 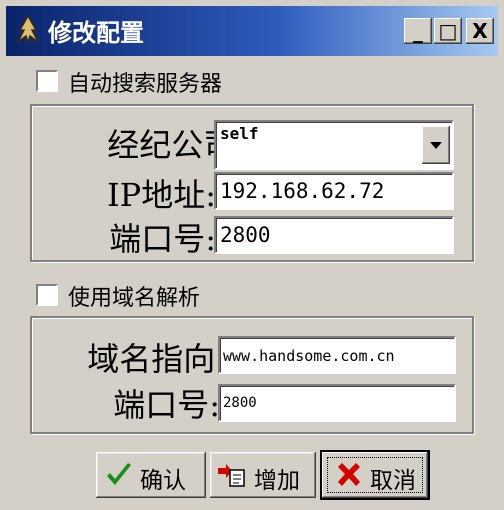 What do you see at coordinates (166, 405) in the screenshot?
I see `domain-port-label: 端口号:` at bounding box center [166, 405].